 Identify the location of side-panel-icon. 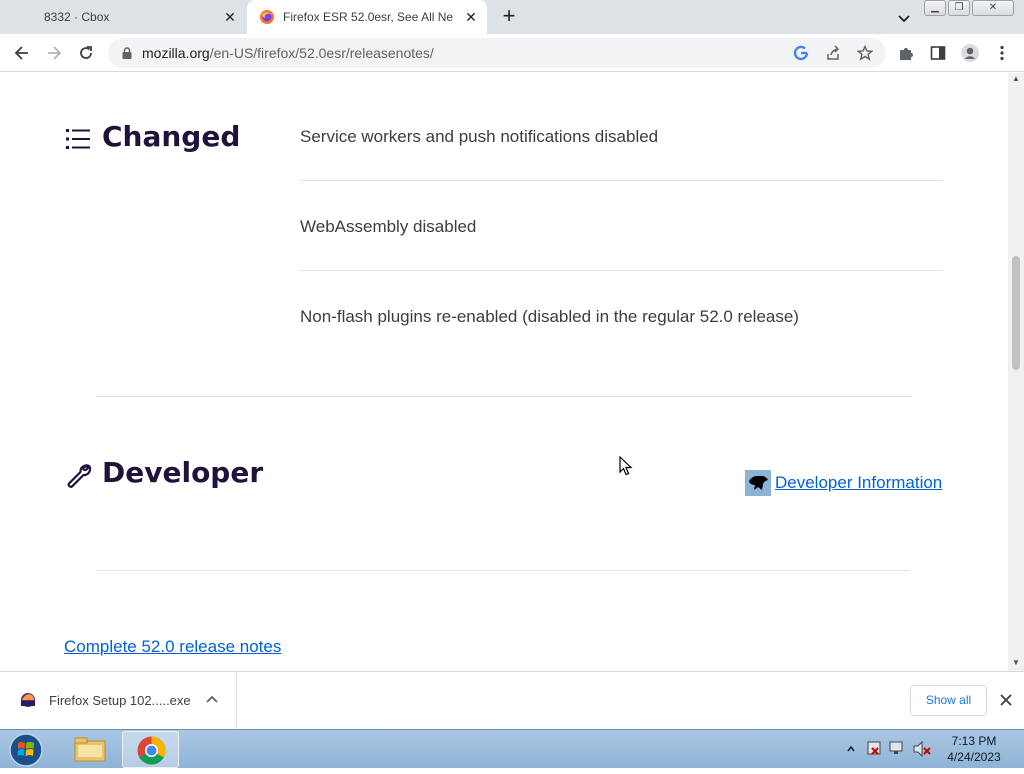
(938, 53).